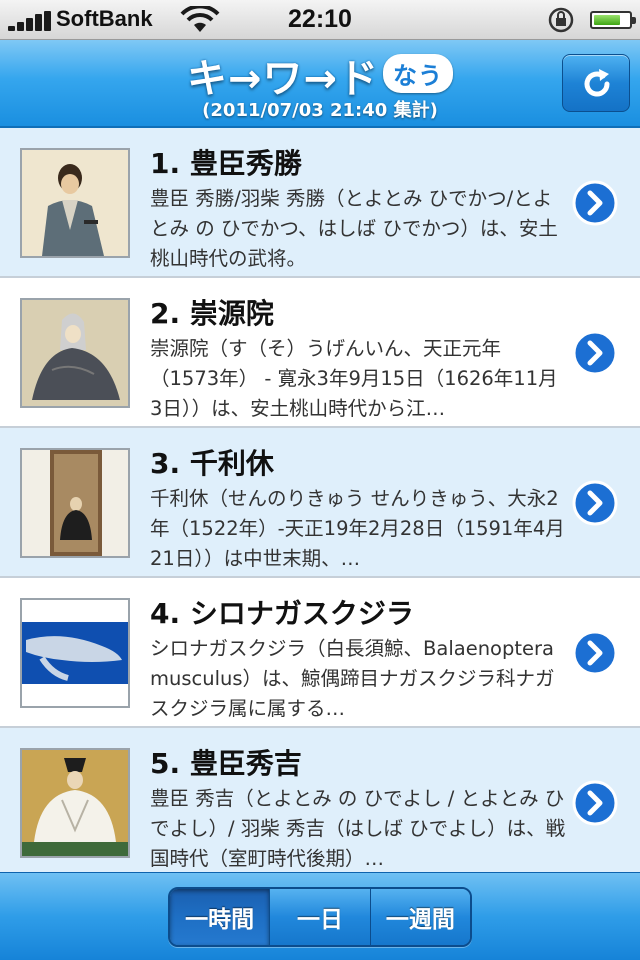  I want to click on refresh-icon, so click(597, 83).